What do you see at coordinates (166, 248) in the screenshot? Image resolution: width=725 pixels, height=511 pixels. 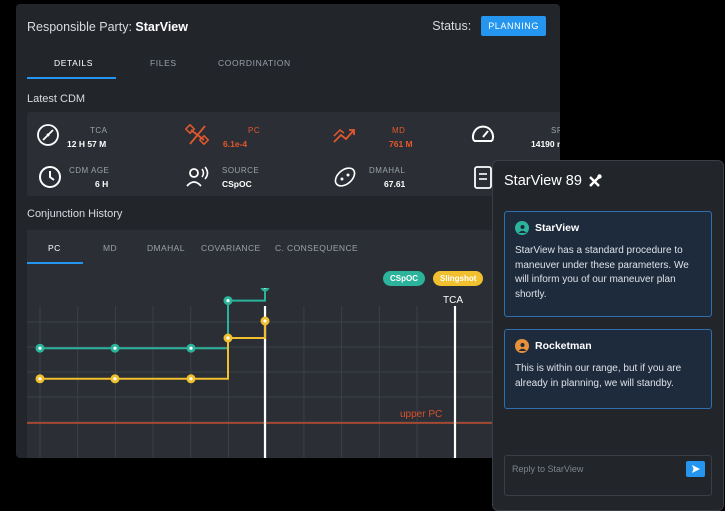 I see `history-tab-dmahal: DMAHAL` at bounding box center [166, 248].